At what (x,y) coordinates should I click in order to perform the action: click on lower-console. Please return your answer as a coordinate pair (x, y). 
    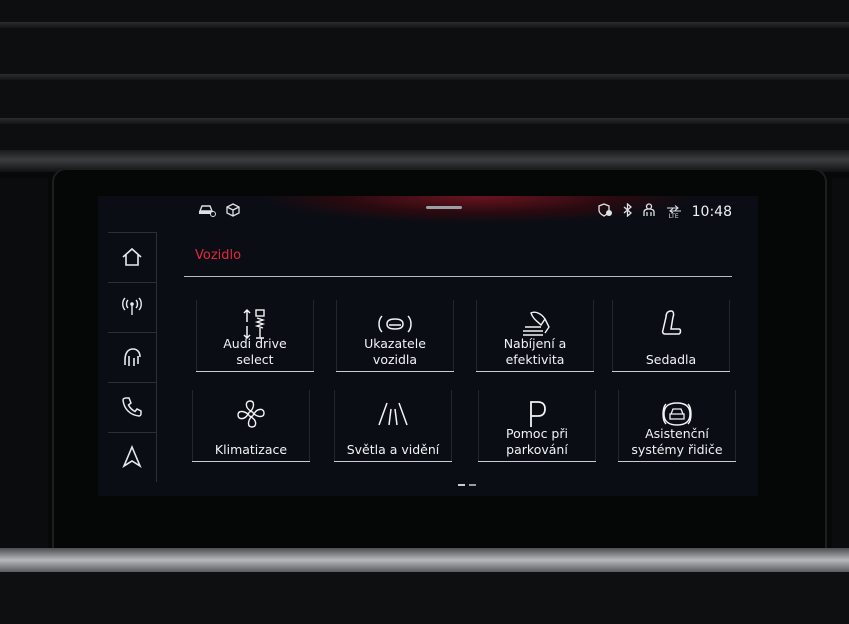
    Looking at the image, I should click on (424, 598).